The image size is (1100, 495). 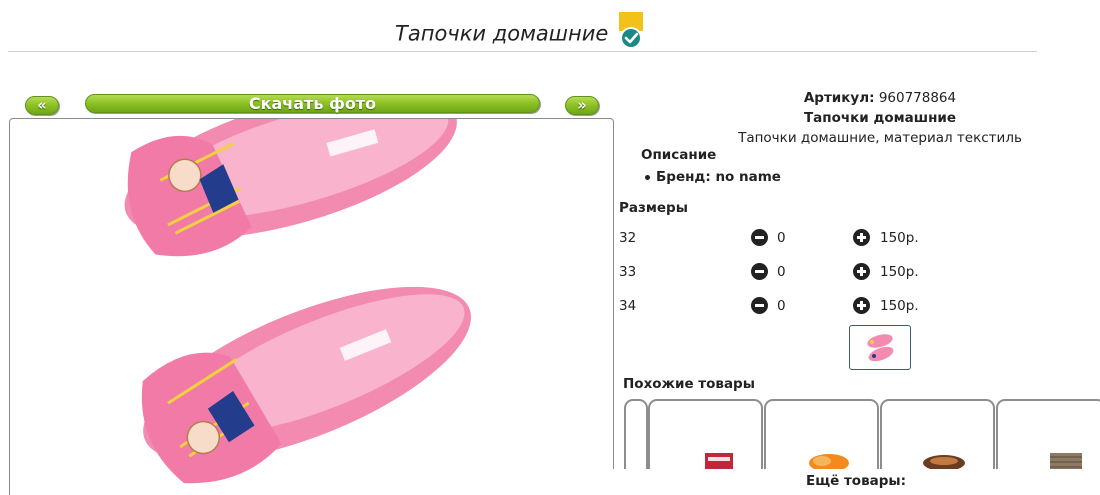 I want to click on size-row: 32 0 150р., so click(x=829, y=238).